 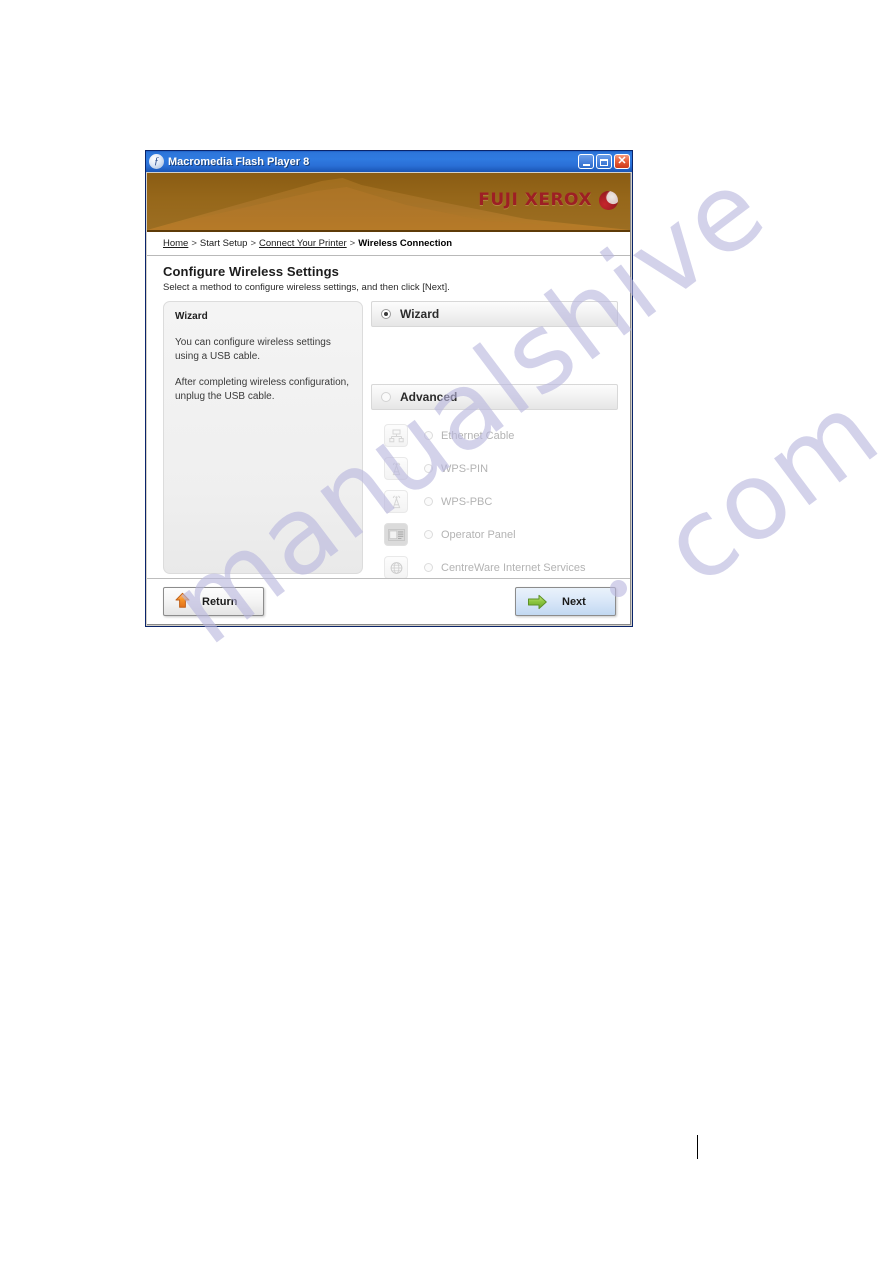 I want to click on control-panel-glyph, so click(x=396, y=534).